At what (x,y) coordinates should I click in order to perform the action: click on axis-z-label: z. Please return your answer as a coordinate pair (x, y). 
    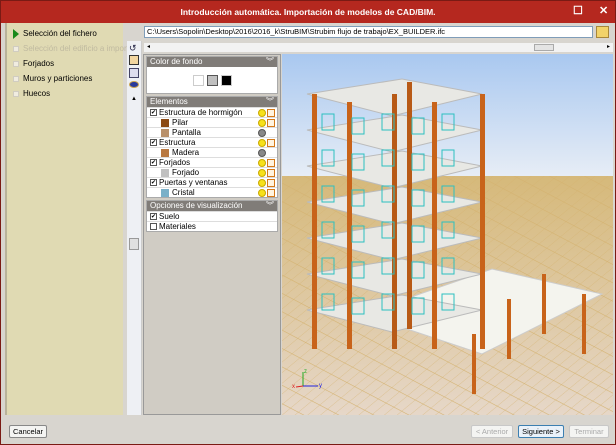
    Looking at the image, I should click on (305, 372).